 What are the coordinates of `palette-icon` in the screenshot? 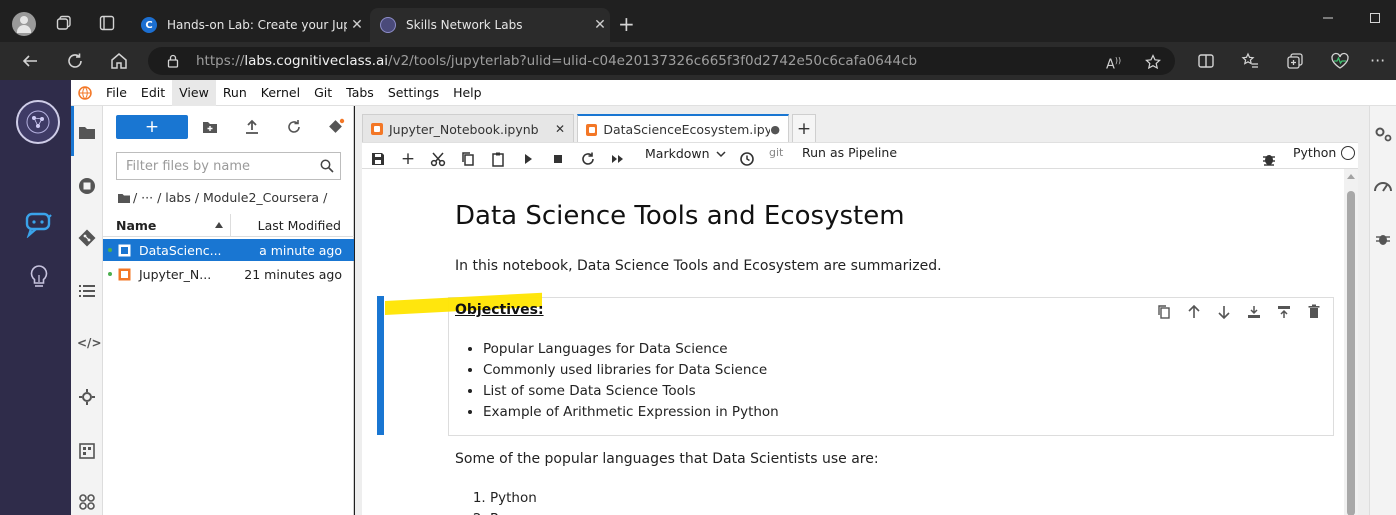 It's located at (87, 451).